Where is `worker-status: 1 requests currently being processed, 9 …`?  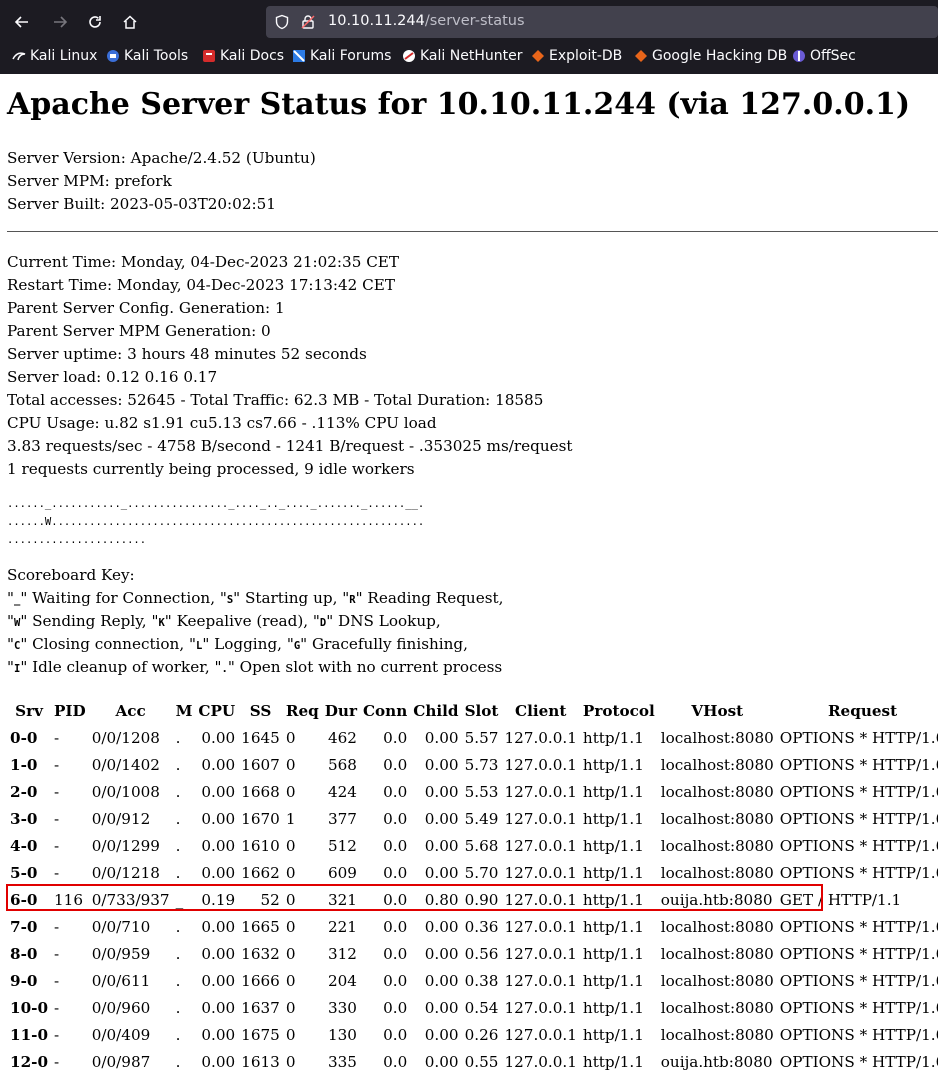 worker-status: 1 requests currently being processed, 9 … is located at coordinates (211, 469).